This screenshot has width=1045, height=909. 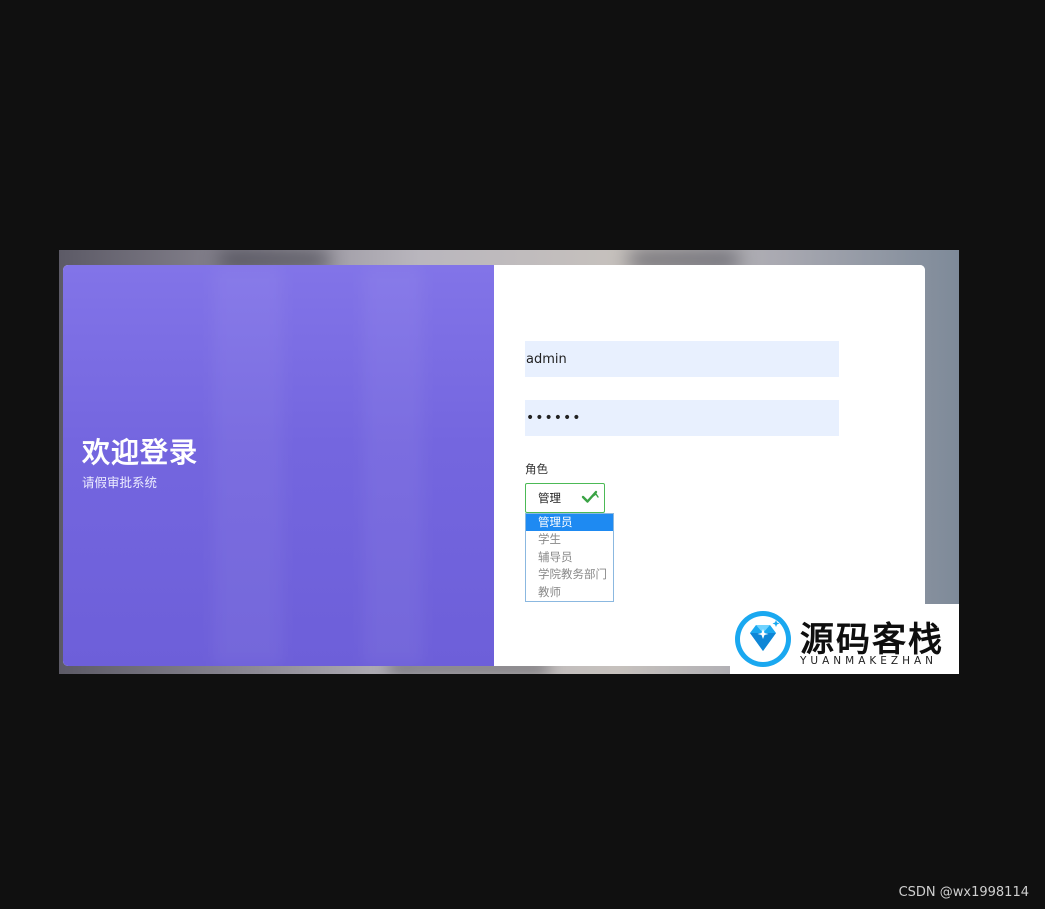 What do you see at coordinates (565, 498) in the screenshot?
I see `role-select: 管理` at bounding box center [565, 498].